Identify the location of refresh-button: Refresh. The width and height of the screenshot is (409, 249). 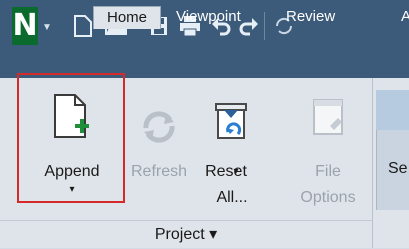
(159, 142).